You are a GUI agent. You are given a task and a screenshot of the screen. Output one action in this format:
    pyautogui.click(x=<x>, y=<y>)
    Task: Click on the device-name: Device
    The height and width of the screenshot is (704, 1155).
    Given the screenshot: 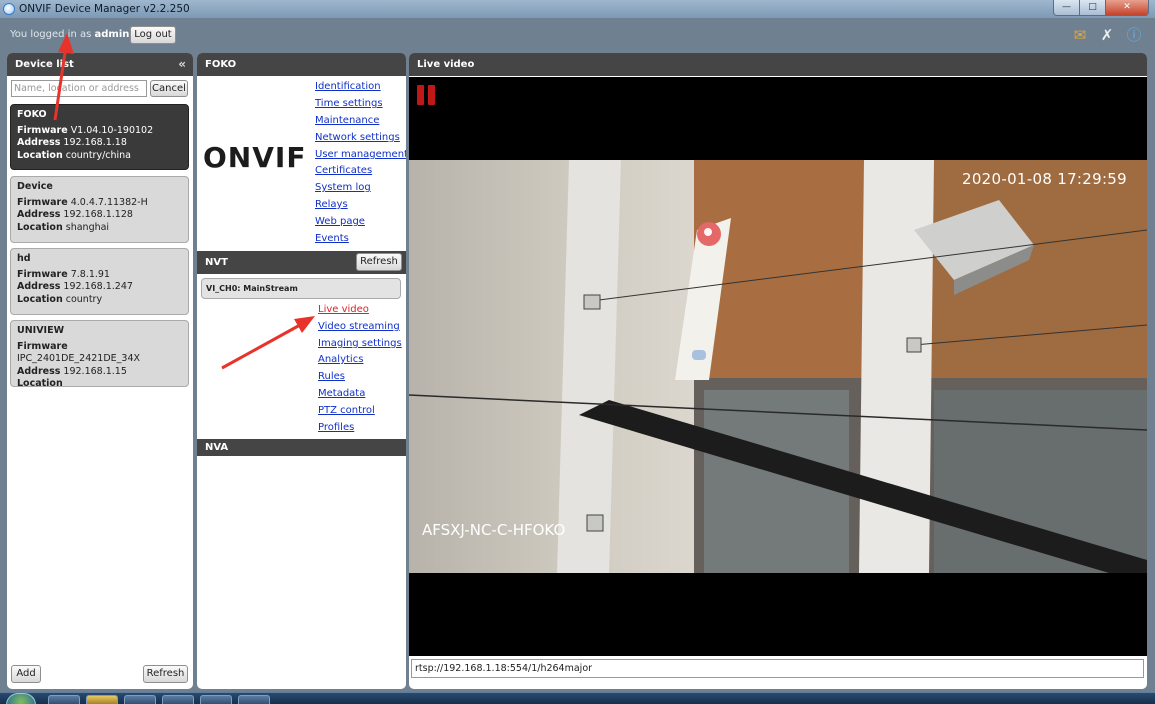 What is the action you would take?
    pyautogui.click(x=35, y=186)
    